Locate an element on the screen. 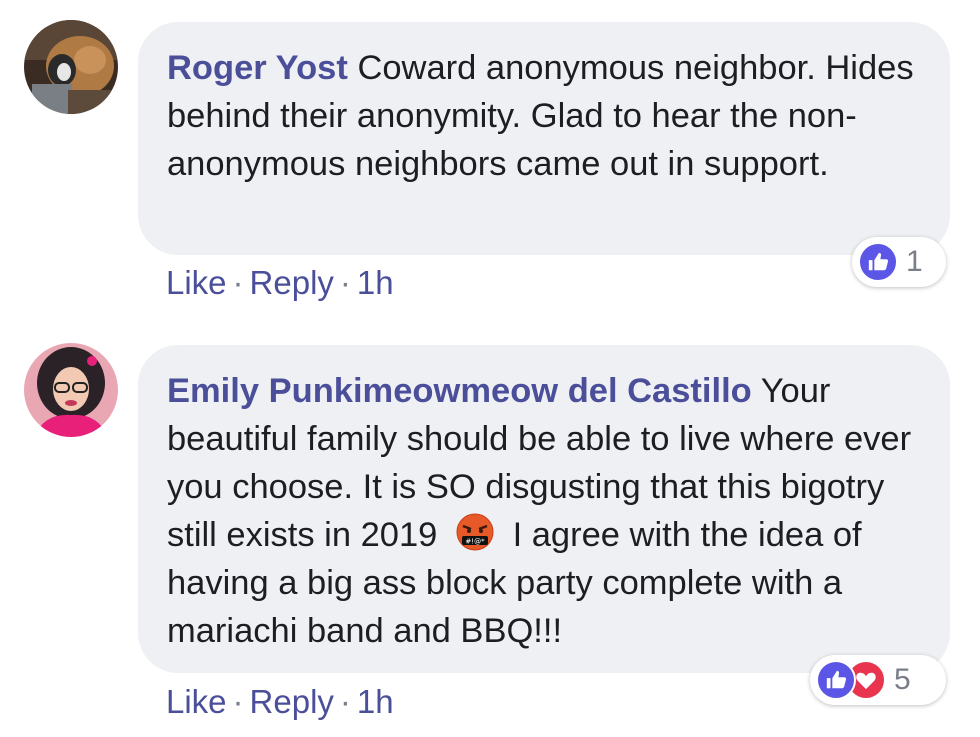 The width and height of the screenshot is (980, 737). comment-author: Roger Yost is located at coordinates (257, 68).